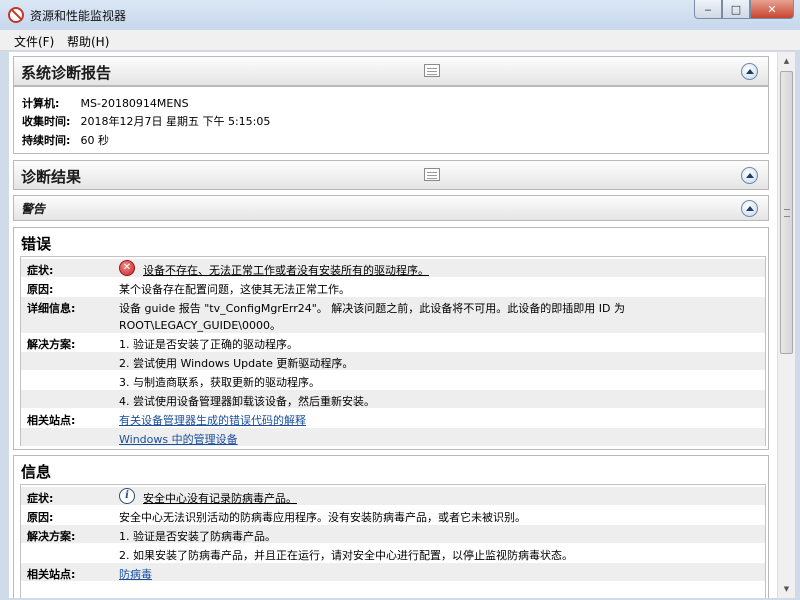 The width and height of the screenshot is (800, 600). What do you see at coordinates (400, 15) in the screenshot?
I see `title-bar: 资源和性能监视器 ‒ □ ✕` at bounding box center [400, 15].